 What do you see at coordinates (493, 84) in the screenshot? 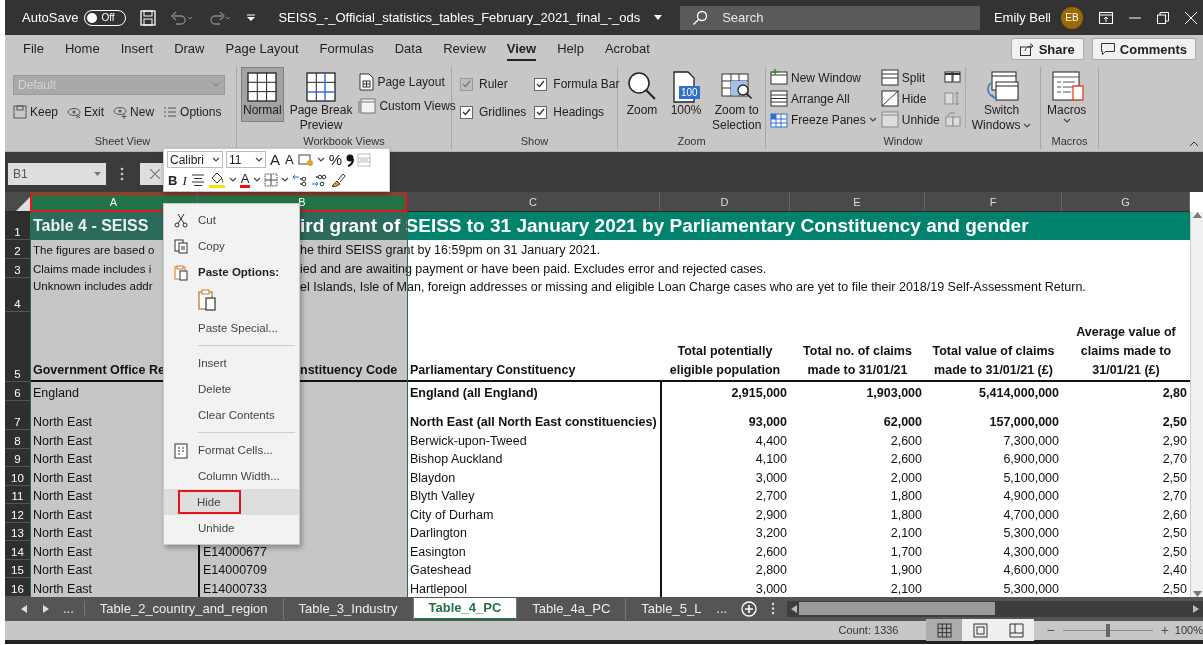
I see `checkbox-label: Ruler` at bounding box center [493, 84].